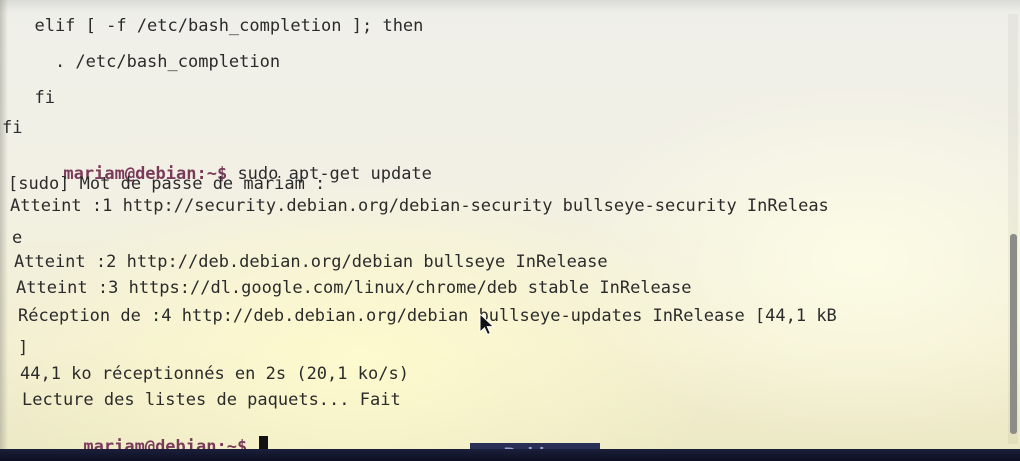 This screenshot has width=1020, height=461. What do you see at coordinates (216, 164) in the screenshot?
I see `terminal-command-line: mariam@debian:~$ sudo apt-get update` at bounding box center [216, 164].